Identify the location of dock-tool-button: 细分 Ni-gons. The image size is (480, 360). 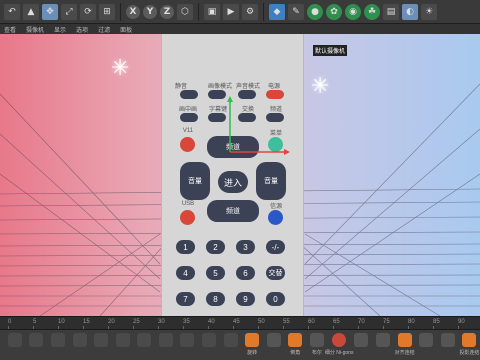
(339, 344).